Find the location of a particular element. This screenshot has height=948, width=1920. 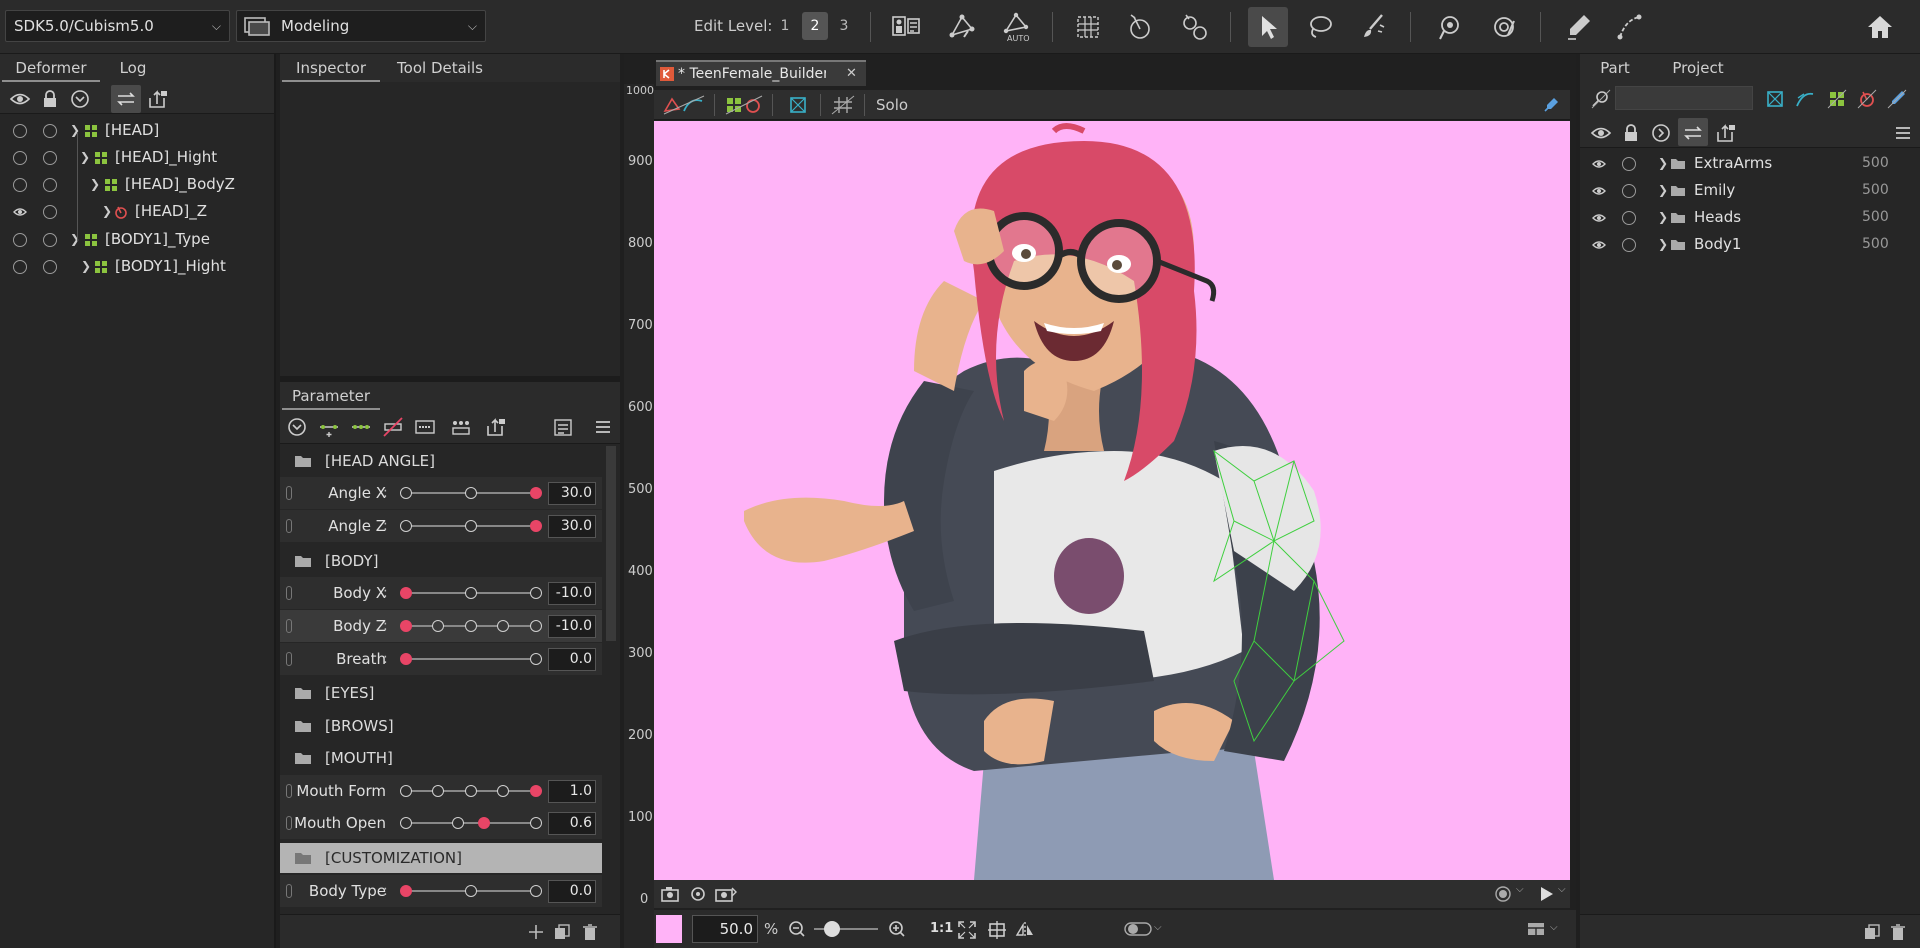

deformer-display-icon is located at coordinates (744, 105).